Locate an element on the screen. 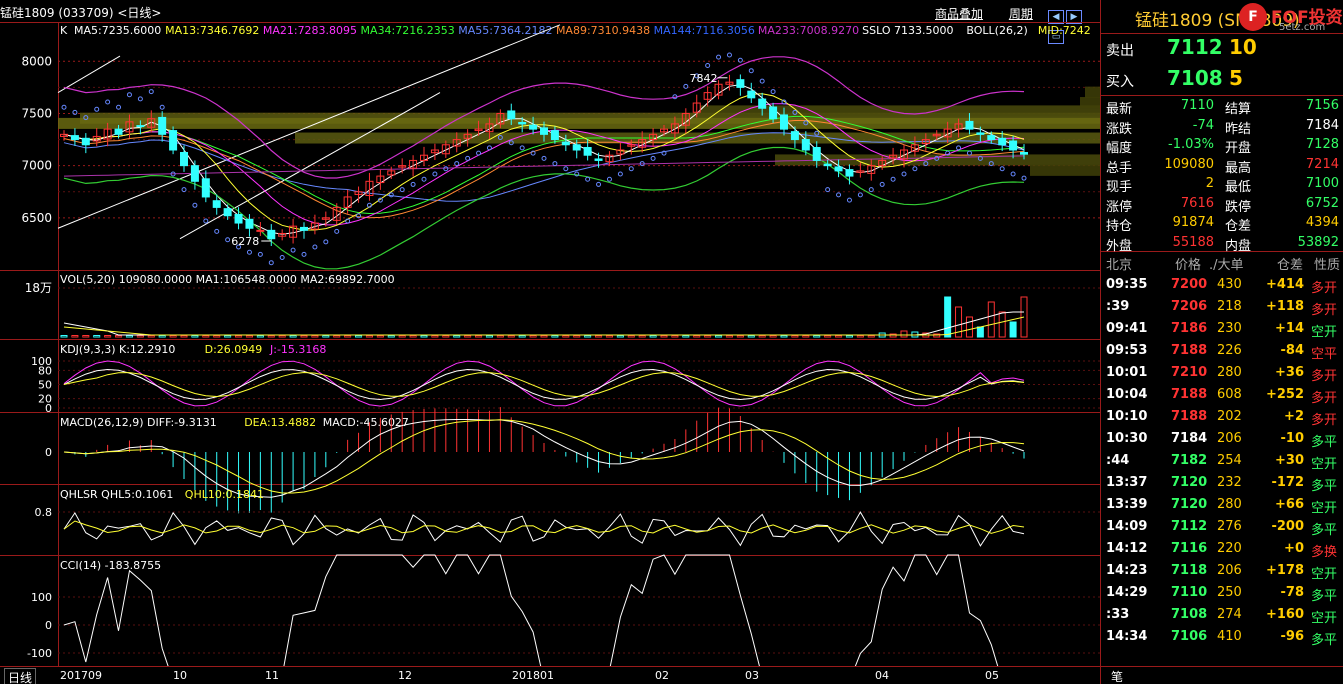 The height and width of the screenshot is (684, 1343). vol-ma2-line is located at coordinates (544, 326).